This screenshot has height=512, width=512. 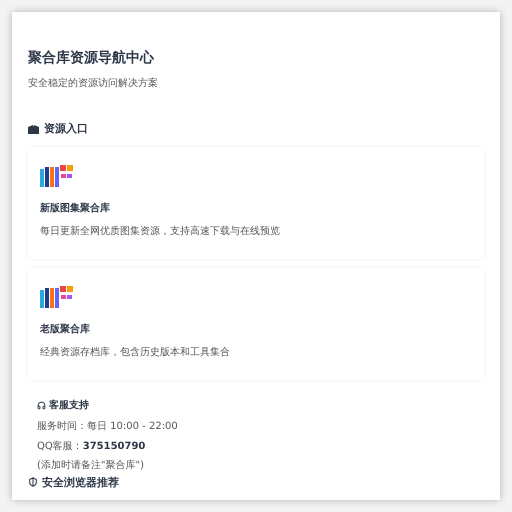 What do you see at coordinates (33, 482) in the screenshot?
I see `shield-icon` at bounding box center [33, 482].